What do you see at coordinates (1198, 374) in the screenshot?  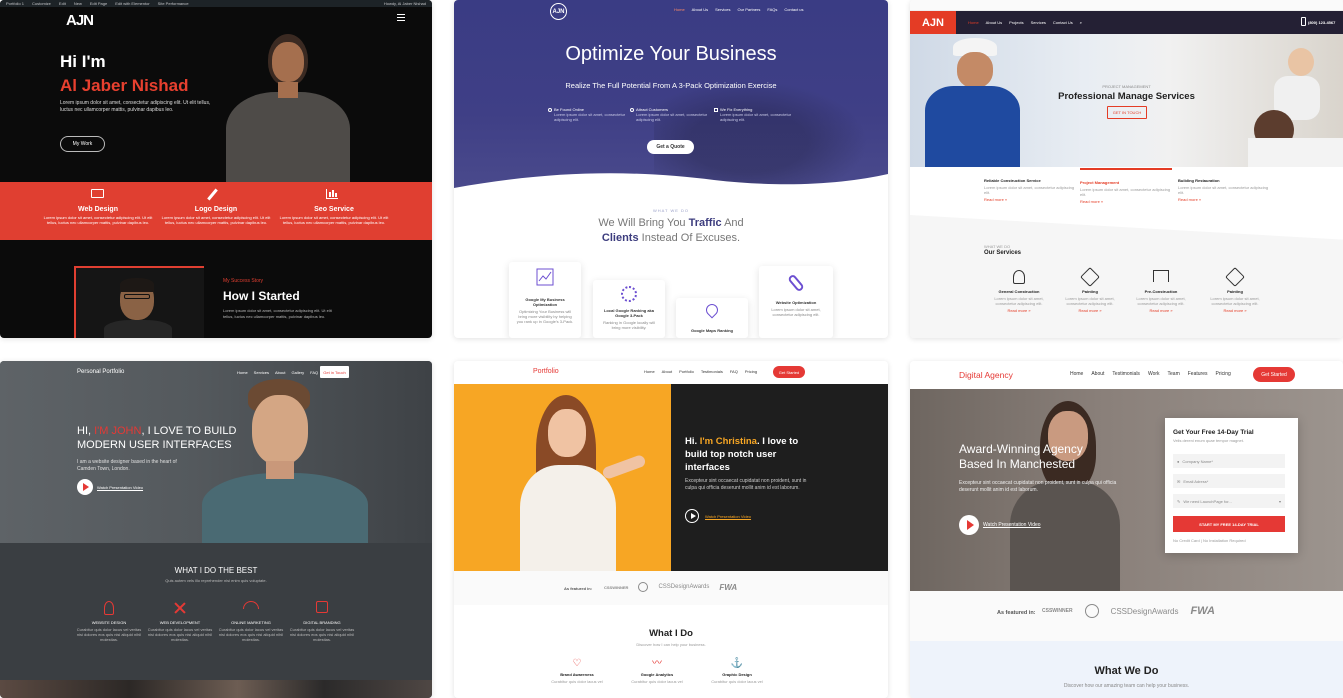 I see `nav-link: Features` at bounding box center [1198, 374].